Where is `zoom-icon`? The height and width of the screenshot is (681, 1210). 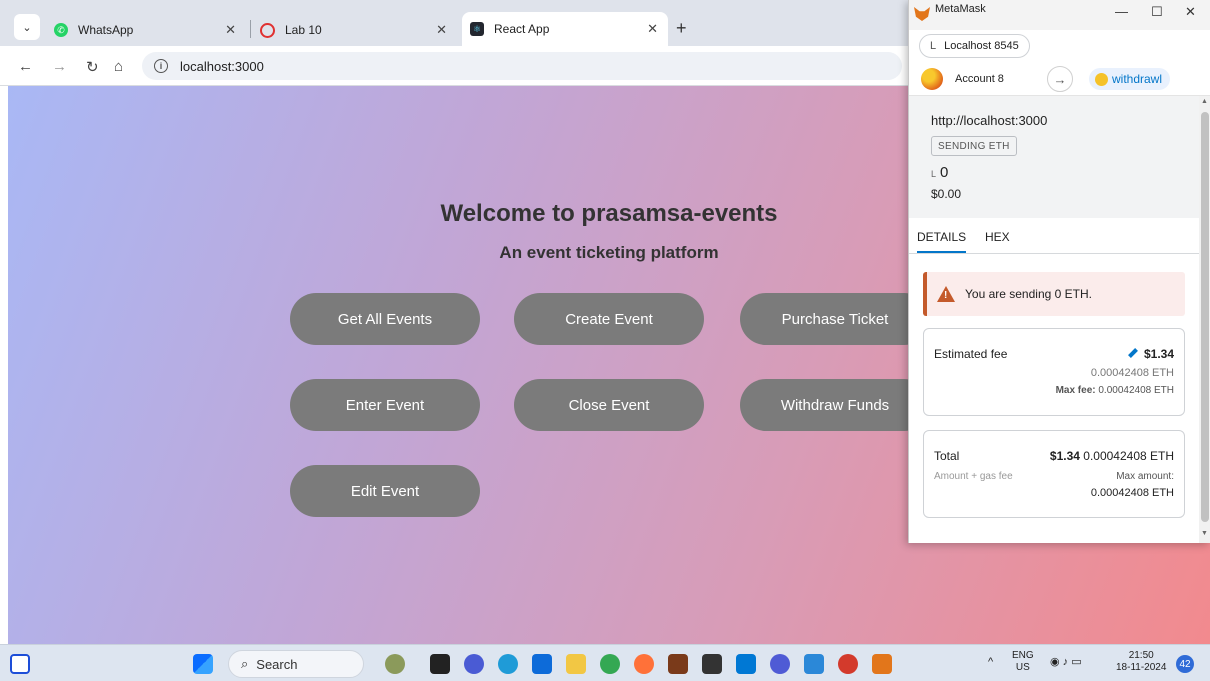
zoom-icon is located at coordinates (780, 664).